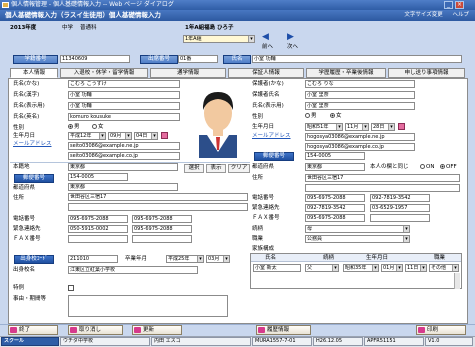 The width and height of the screenshot is (475, 347). I want to click on display-name-input: 小室 功輔, so click(124, 106).